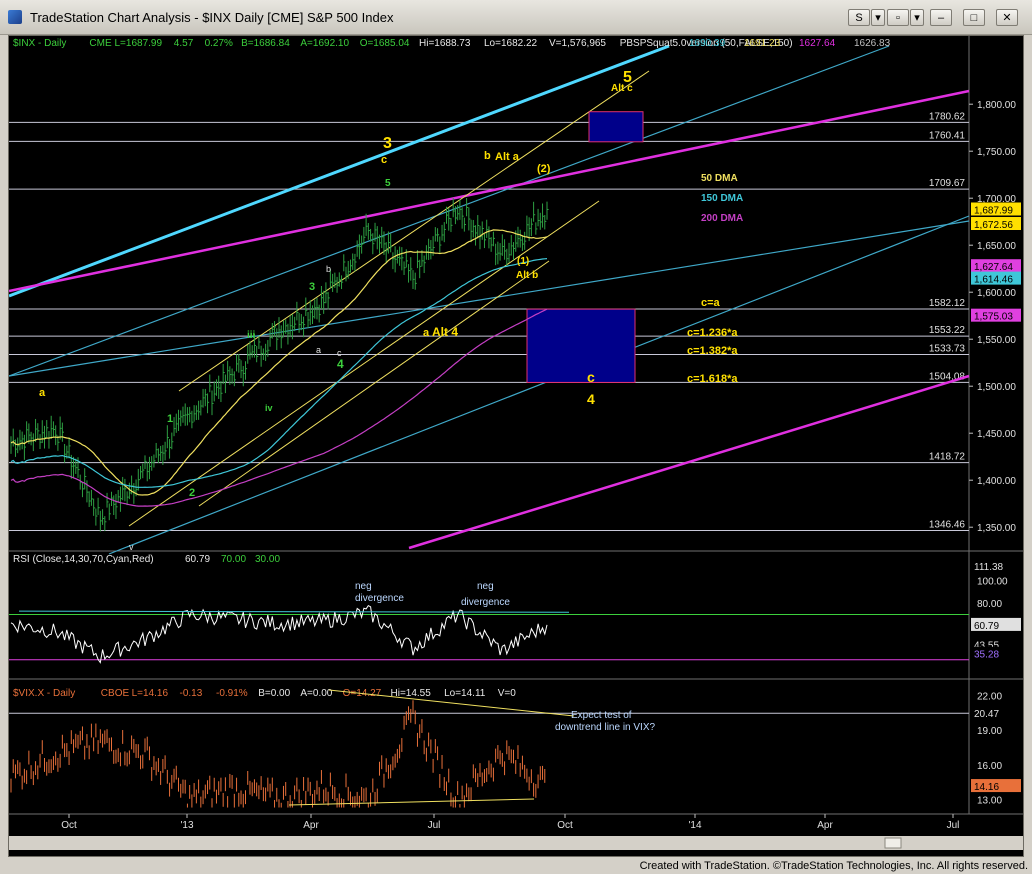 The height and width of the screenshot is (874, 1032). I want to click on price-header-field: O=1685.04, so click(385, 43).